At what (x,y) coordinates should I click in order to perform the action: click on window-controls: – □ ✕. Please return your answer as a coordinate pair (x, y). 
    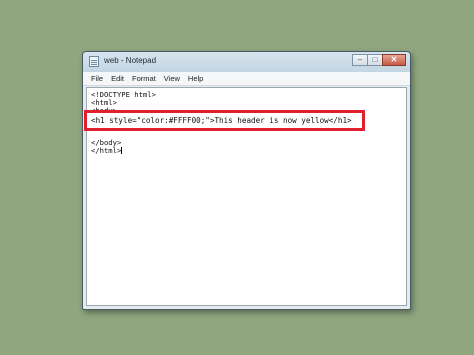
    Looking at the image, I should click on (379, 60).